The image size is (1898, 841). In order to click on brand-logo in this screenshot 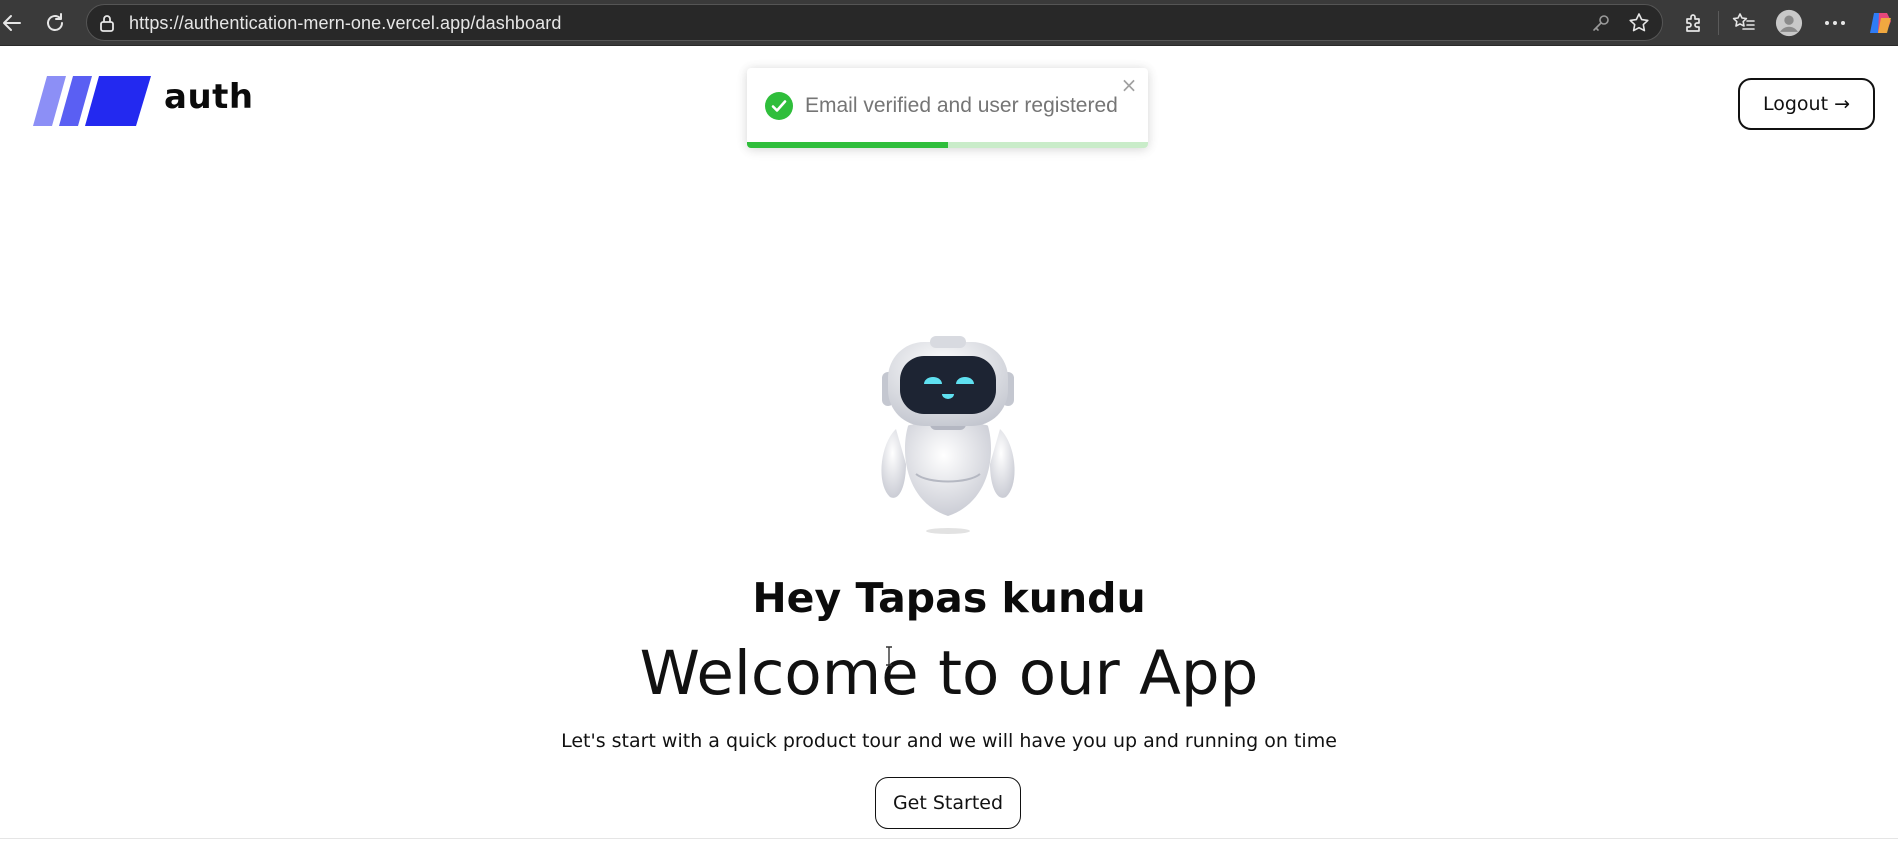, I will do `click(92, 101)`.